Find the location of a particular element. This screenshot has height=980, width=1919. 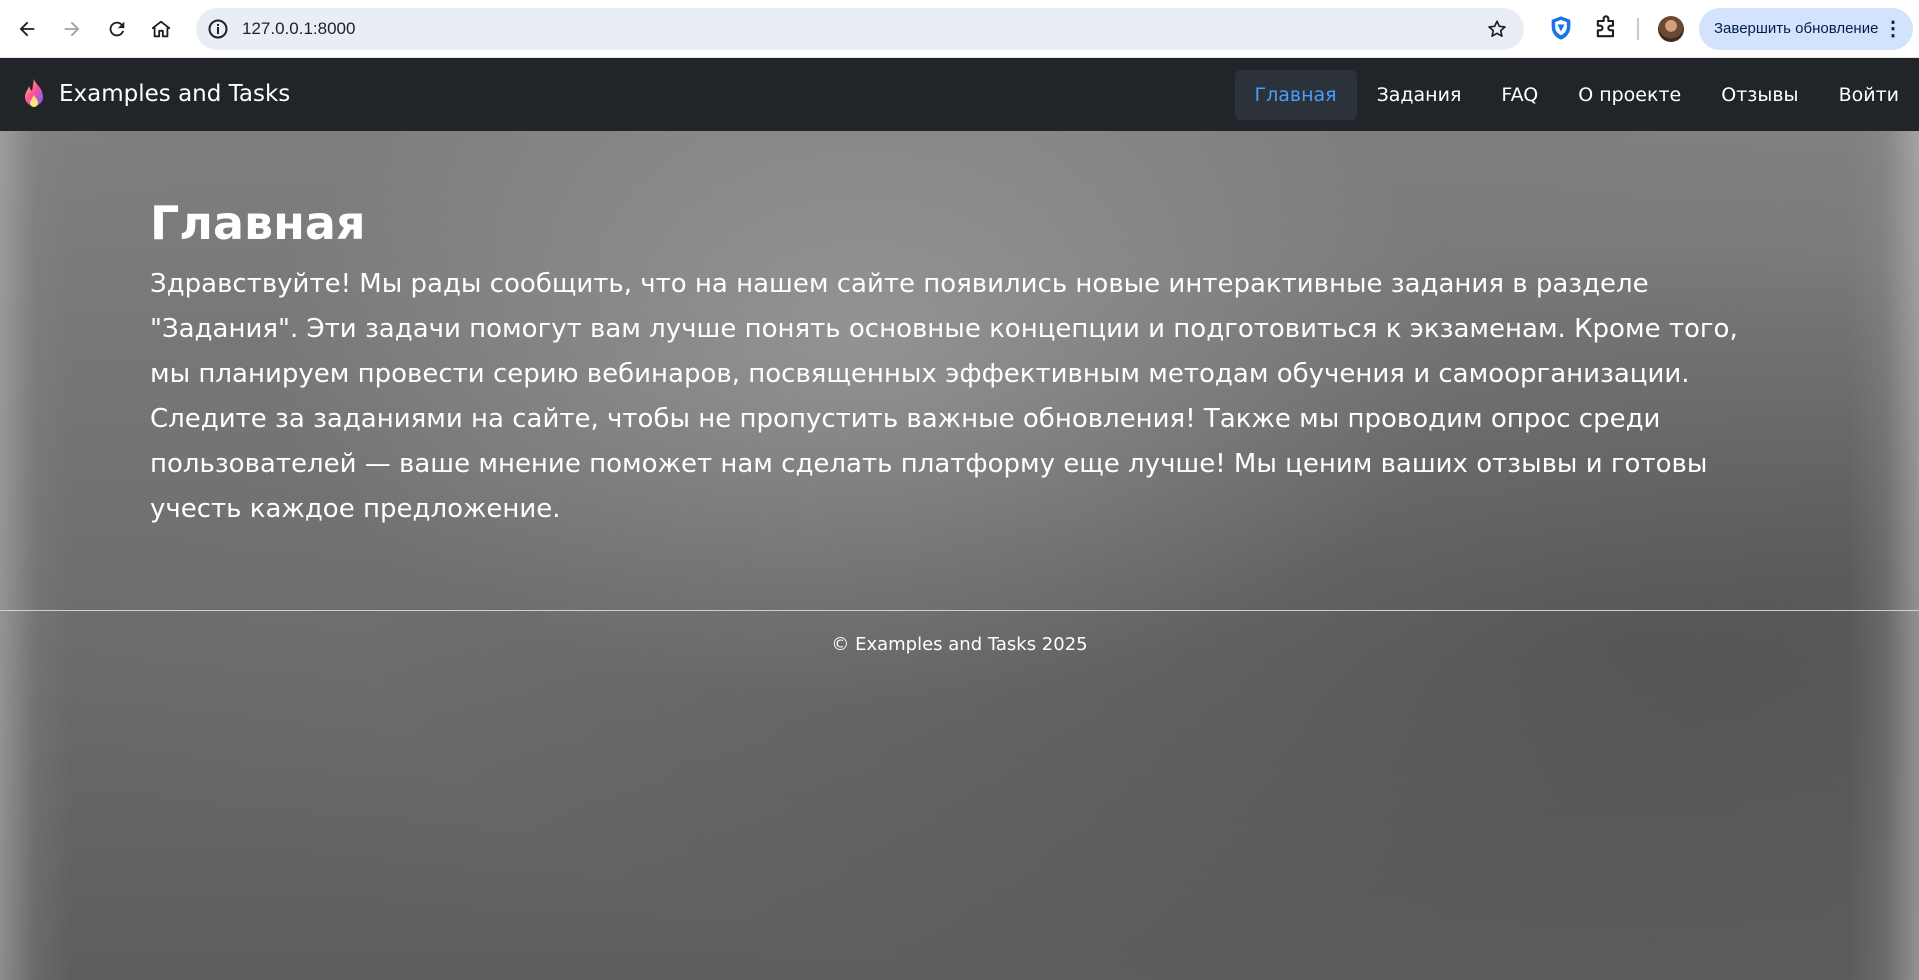

profile-avatar is located at coordinates (1671, 29).